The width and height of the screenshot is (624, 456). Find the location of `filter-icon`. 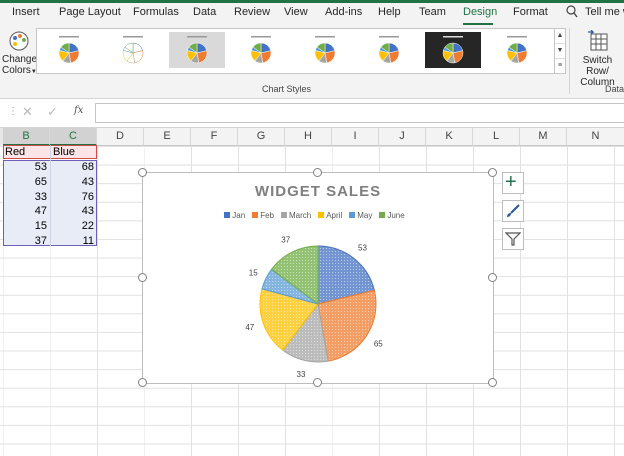

filter-icon is located at coordinates (513, 240).